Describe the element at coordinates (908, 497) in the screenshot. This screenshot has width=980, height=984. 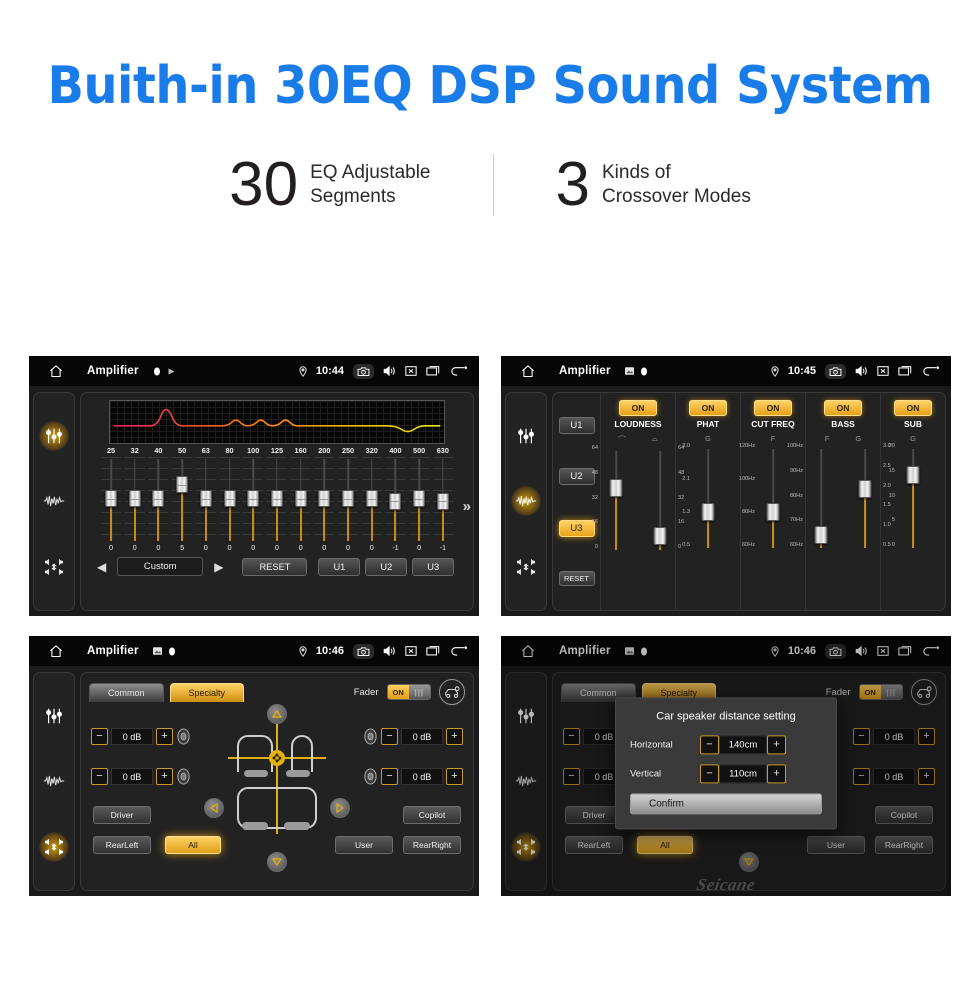
I see `crossover-slider: 20 15 10 5 0` at that location.